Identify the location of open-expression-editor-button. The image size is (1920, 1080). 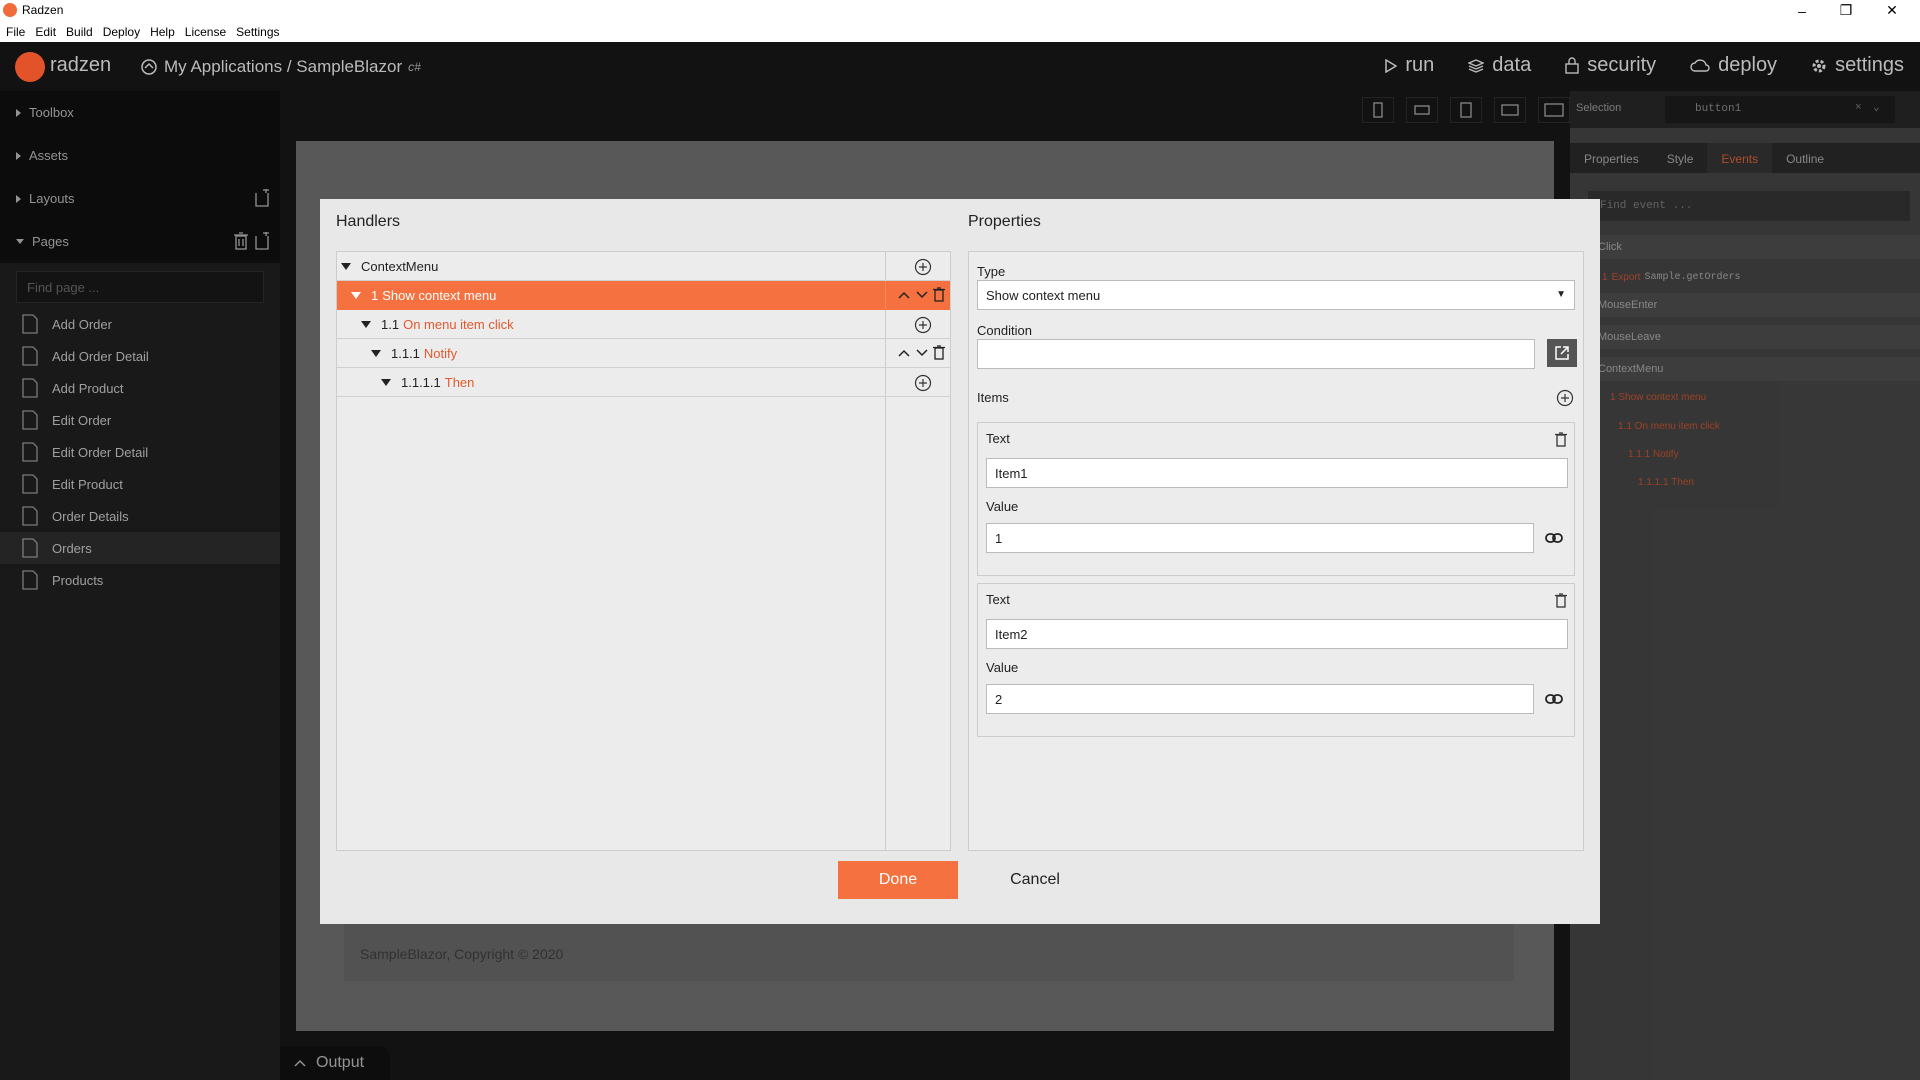
(1562, 353).